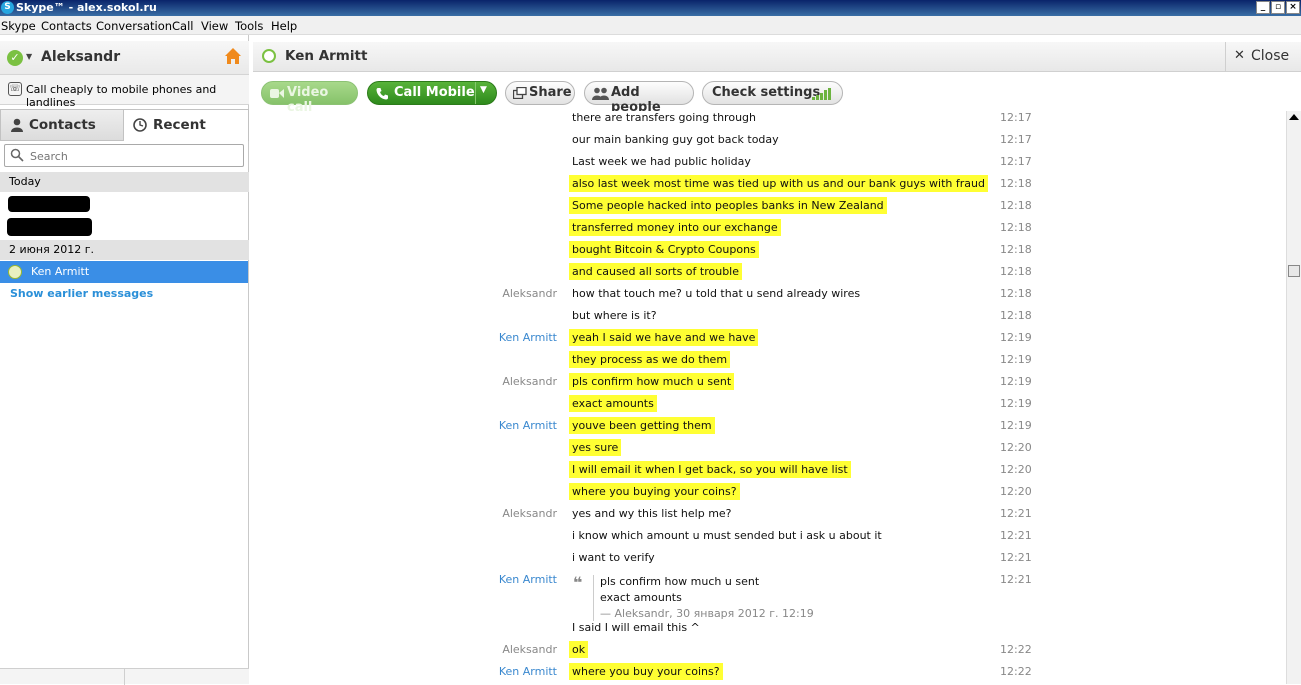 The width and height of the screenshot is (1301, 685). What do you see at coordinates (1293, 397) in the screenshot?
I see `chat-scrollbar` at bounding box center [1293, 397].